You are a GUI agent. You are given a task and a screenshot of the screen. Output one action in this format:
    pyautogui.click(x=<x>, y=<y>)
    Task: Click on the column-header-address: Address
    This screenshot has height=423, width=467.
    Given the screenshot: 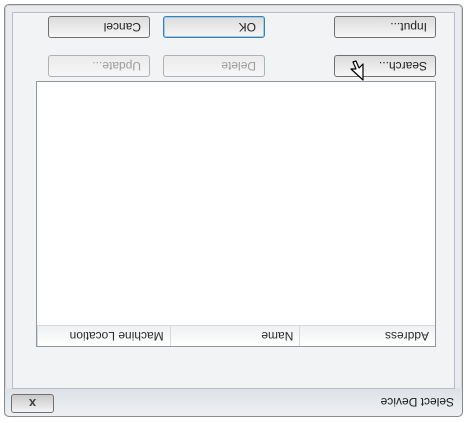 What is the action you would take?
    pyautogui.click(x=367, y=336)
    